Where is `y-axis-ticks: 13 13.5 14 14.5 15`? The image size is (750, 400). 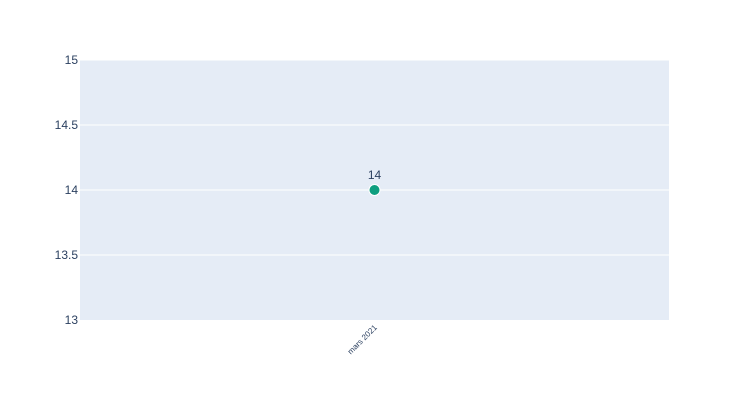
y-axis-ticks: 13 13.5 14 14.5 15 is located at coordinates (67, 190).